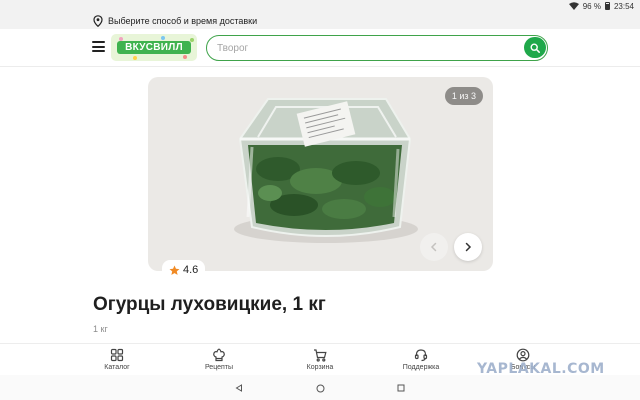  What do you see at coordinates (320, 355) in the screenshot?
I see `cart-icon` at bounding box center [320, 355].